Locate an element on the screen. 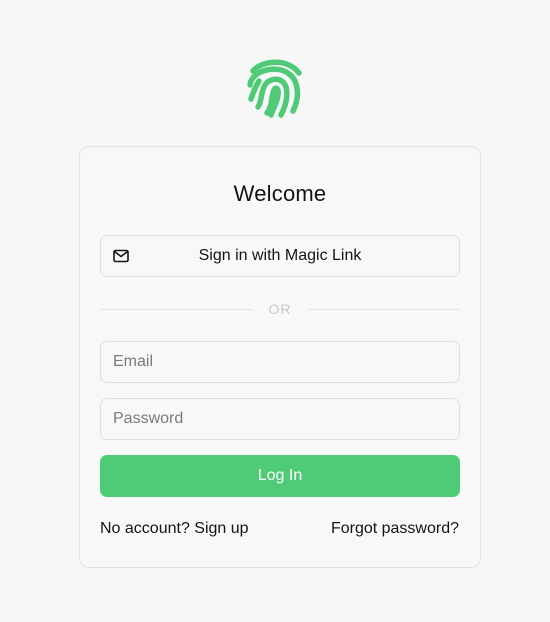 This screenshot has height=622, width=550. magic-link-button: Sign in with Magic Link is located at coordinates (280, 256).